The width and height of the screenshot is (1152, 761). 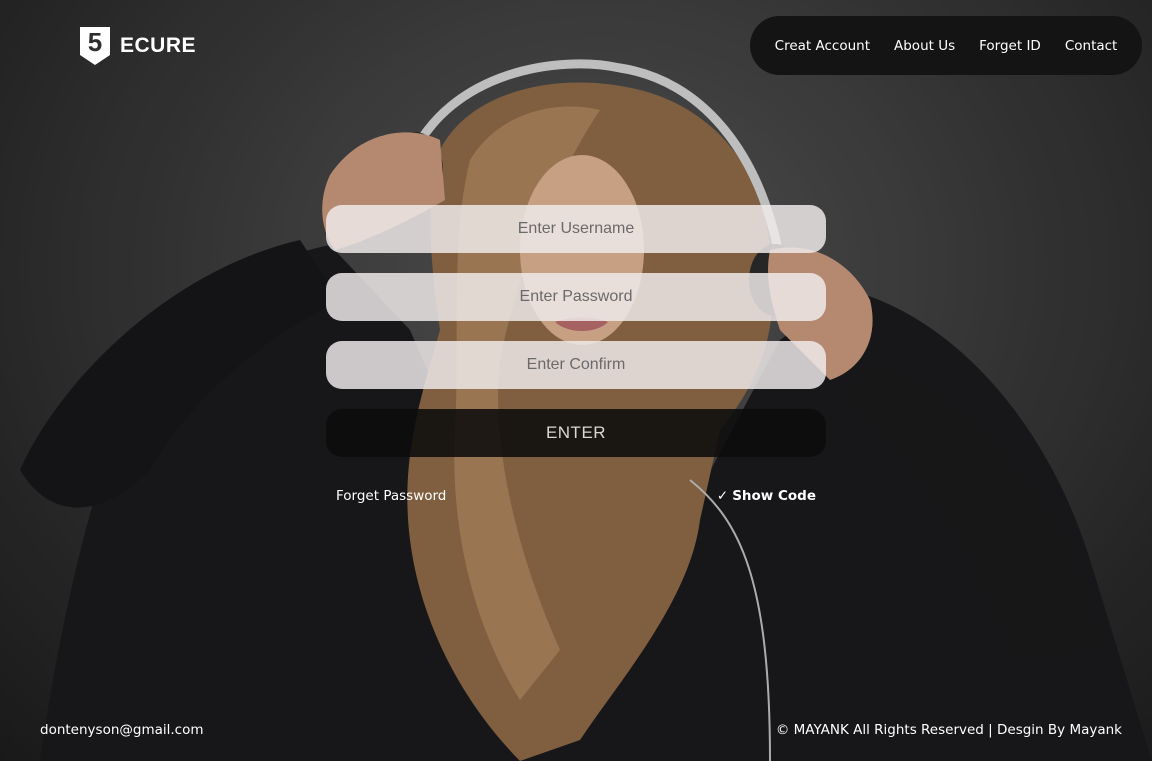 I want to click on top-nav: Creat Account About Us Forget ID Contact, so click(x=946, y=45).